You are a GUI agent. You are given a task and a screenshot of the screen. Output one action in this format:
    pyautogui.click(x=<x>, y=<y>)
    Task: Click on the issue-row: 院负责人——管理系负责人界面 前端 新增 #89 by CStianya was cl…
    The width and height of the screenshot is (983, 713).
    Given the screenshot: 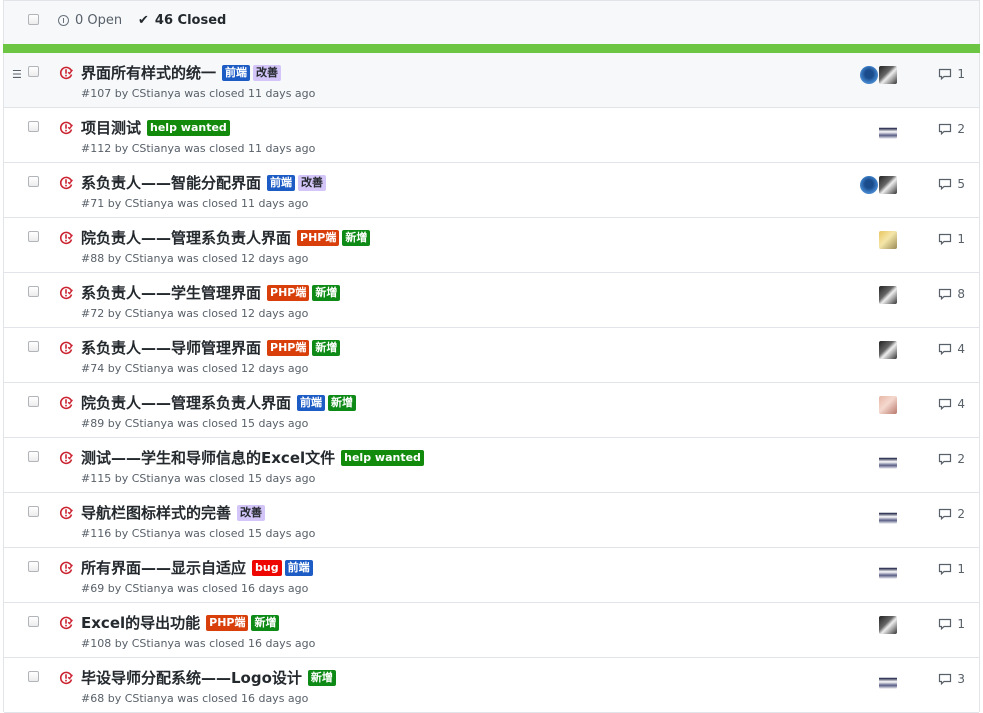 What is the action you would take?
    pyautogui.click(x=491, y=410)
    